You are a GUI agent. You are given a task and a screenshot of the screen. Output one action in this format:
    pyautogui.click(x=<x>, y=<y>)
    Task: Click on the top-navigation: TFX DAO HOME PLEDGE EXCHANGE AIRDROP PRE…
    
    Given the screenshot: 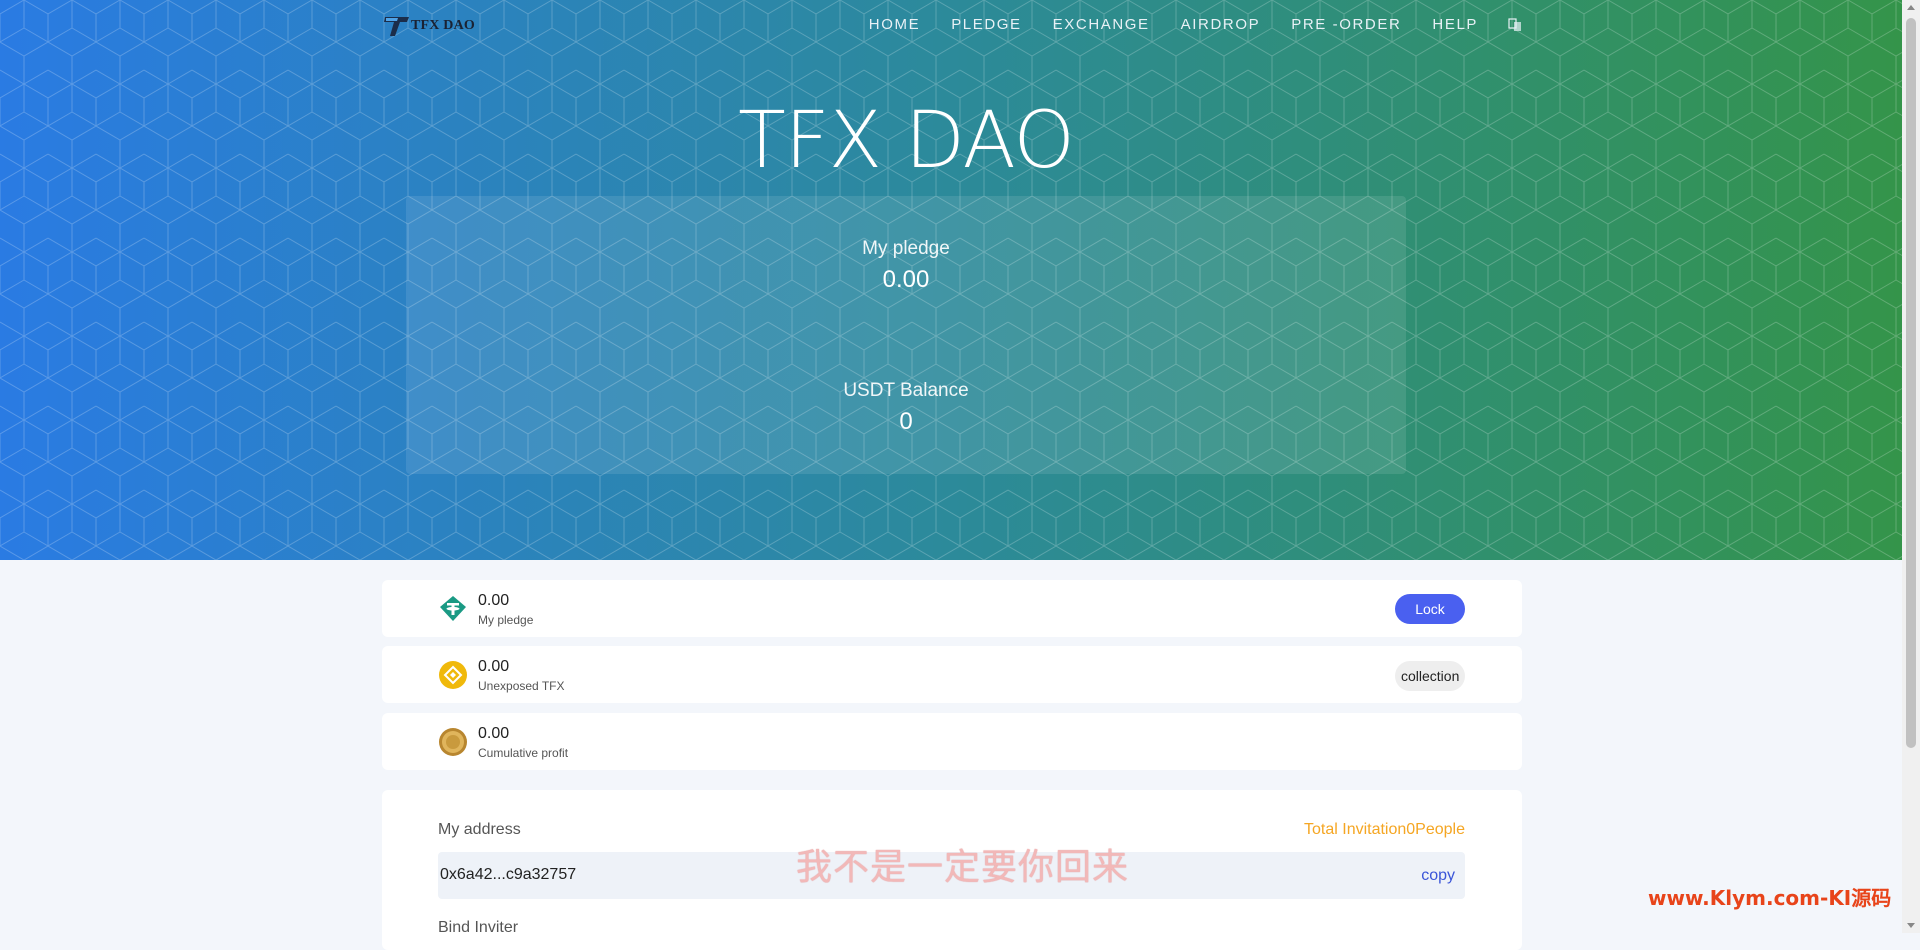 What is the action you would take?
    pyautogui.click(x=952, y=25)
    